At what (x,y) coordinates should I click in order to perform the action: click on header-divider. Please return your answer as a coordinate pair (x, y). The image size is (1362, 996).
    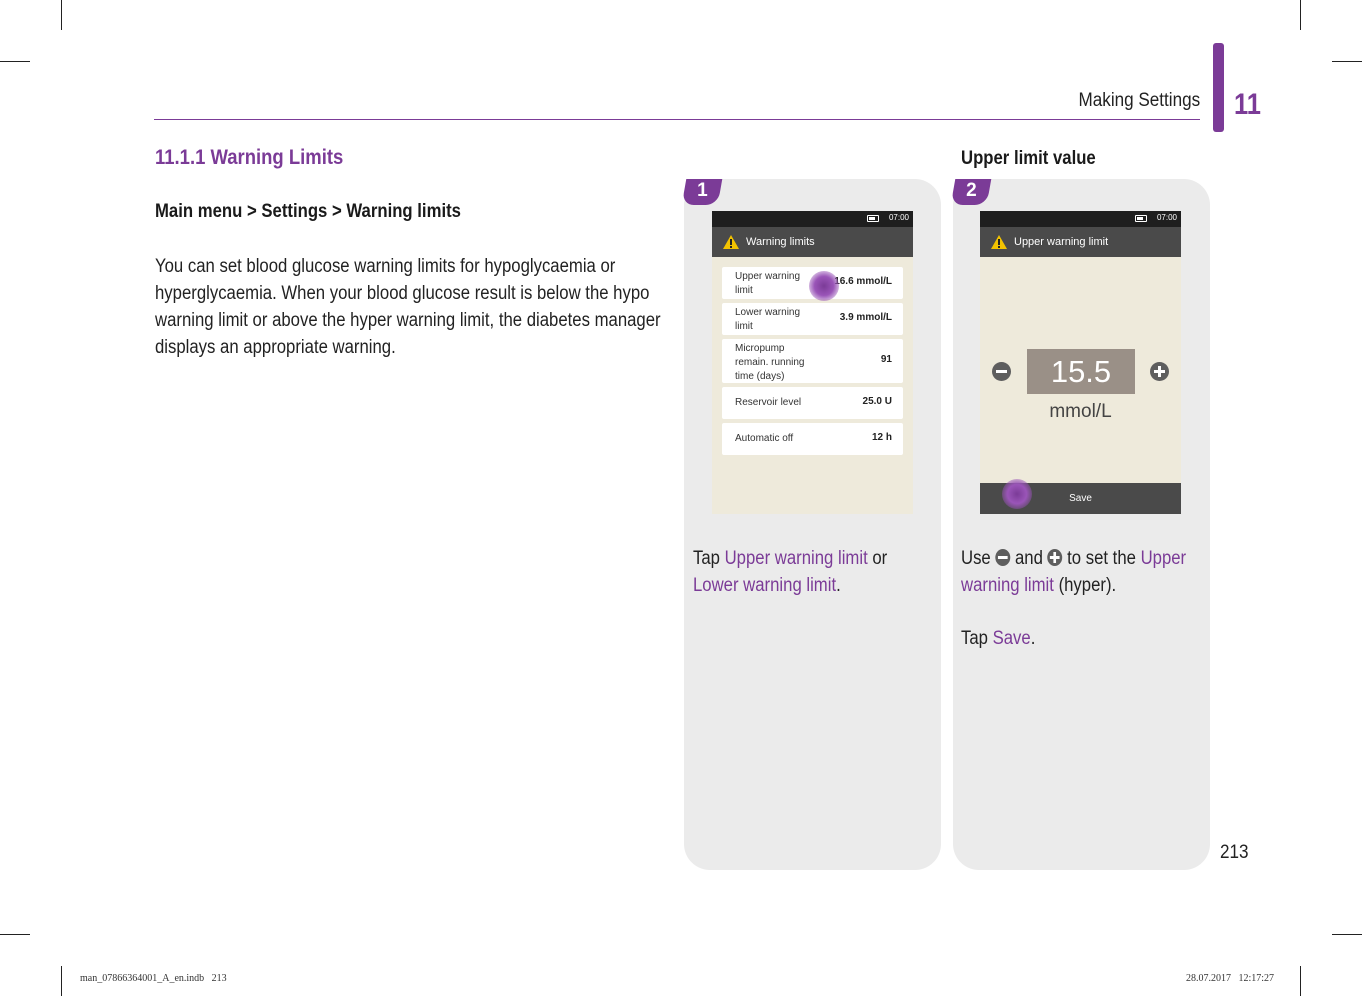
    Looking at the image, I should click on (677, 119).